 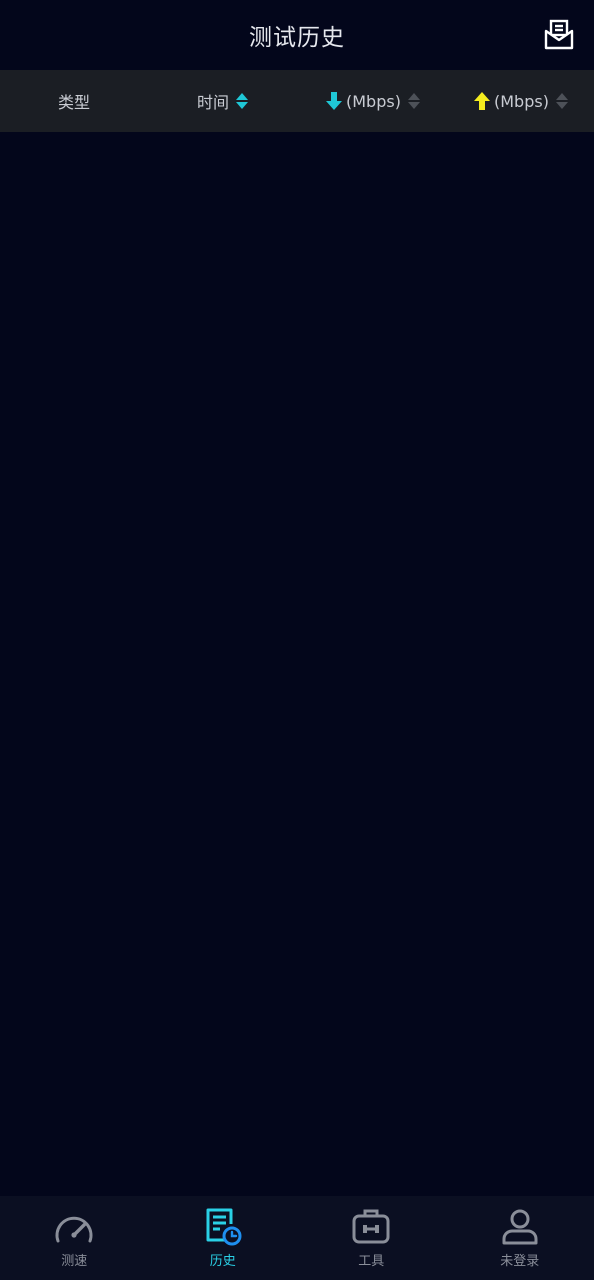 What do you see at coordinates (222, 1261) in the screenshot?
I see `tab-history-label: 历史` at bounding box center [222, 1261].